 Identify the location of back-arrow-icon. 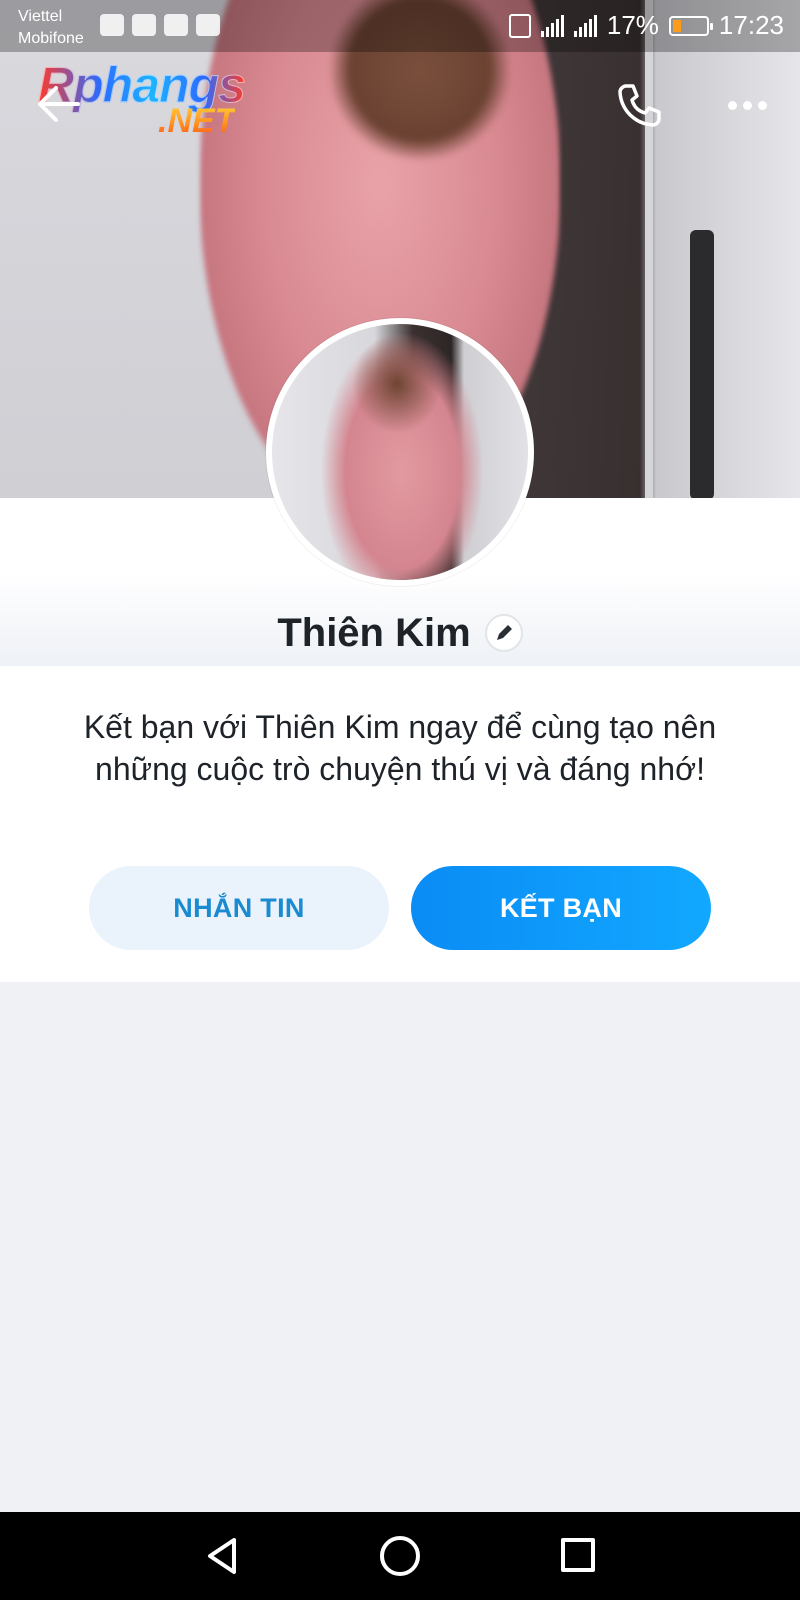
(59, 104).